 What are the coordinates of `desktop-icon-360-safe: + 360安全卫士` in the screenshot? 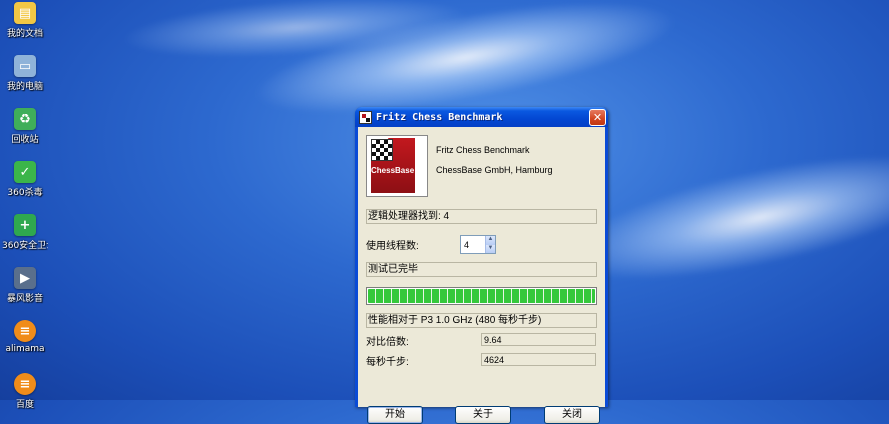 It's located at (25, 232).